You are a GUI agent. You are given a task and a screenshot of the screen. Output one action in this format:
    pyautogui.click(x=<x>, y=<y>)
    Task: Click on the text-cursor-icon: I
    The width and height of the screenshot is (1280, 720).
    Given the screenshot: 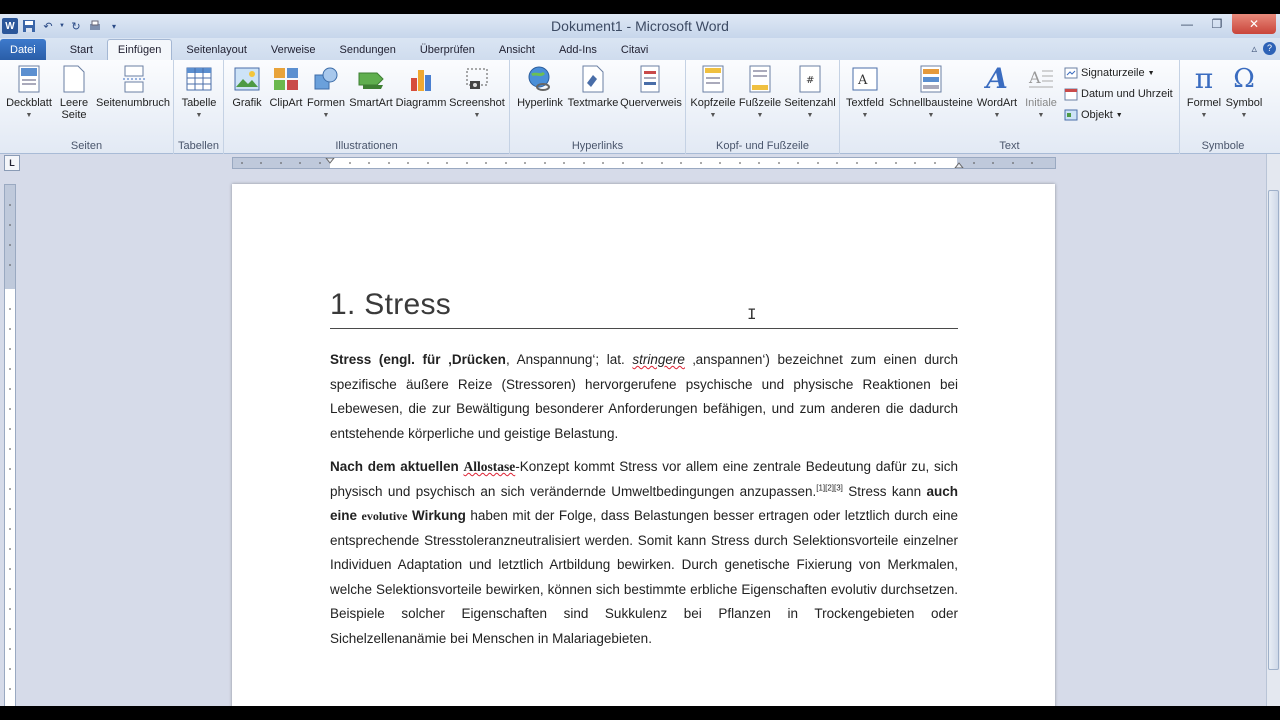 What is the action you would take?
    pyautogui.click(x=752, y=315)
    